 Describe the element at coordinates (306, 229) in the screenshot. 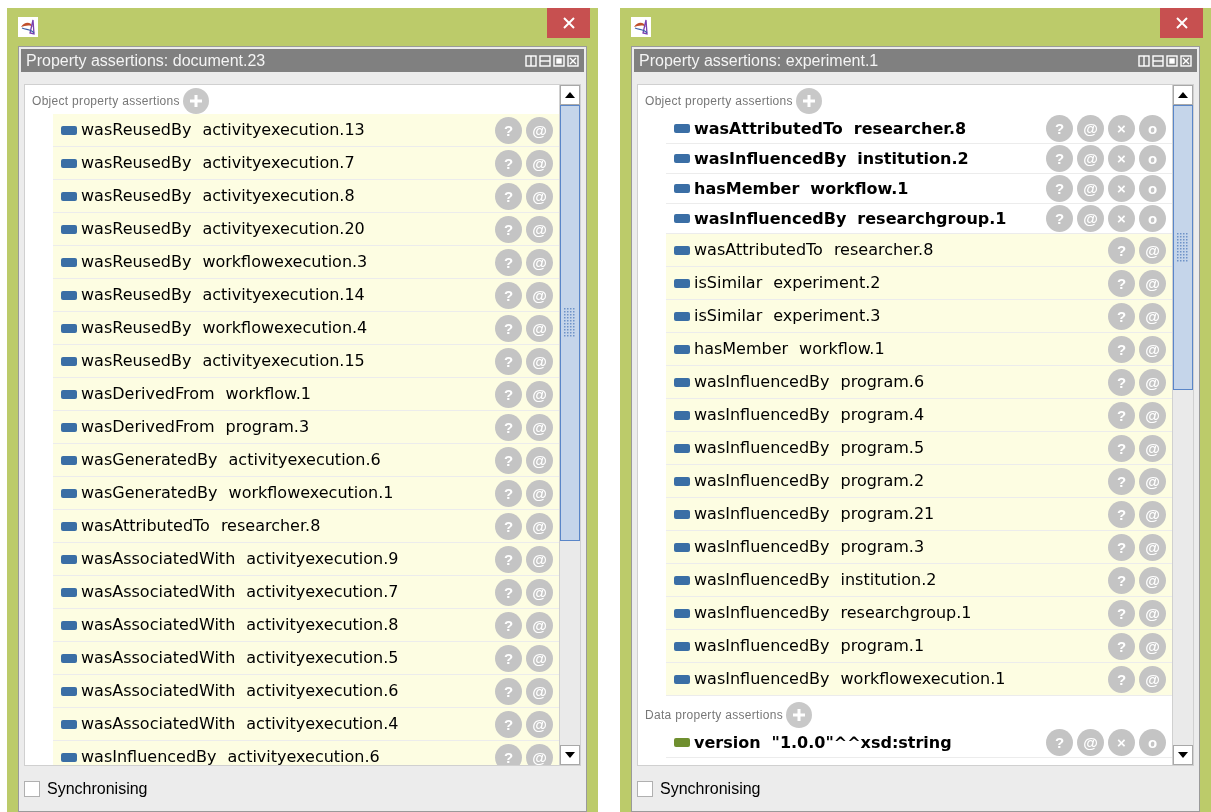

I see `assertion-row: wasReusedBy activityexecution.20 ? @` at that location.